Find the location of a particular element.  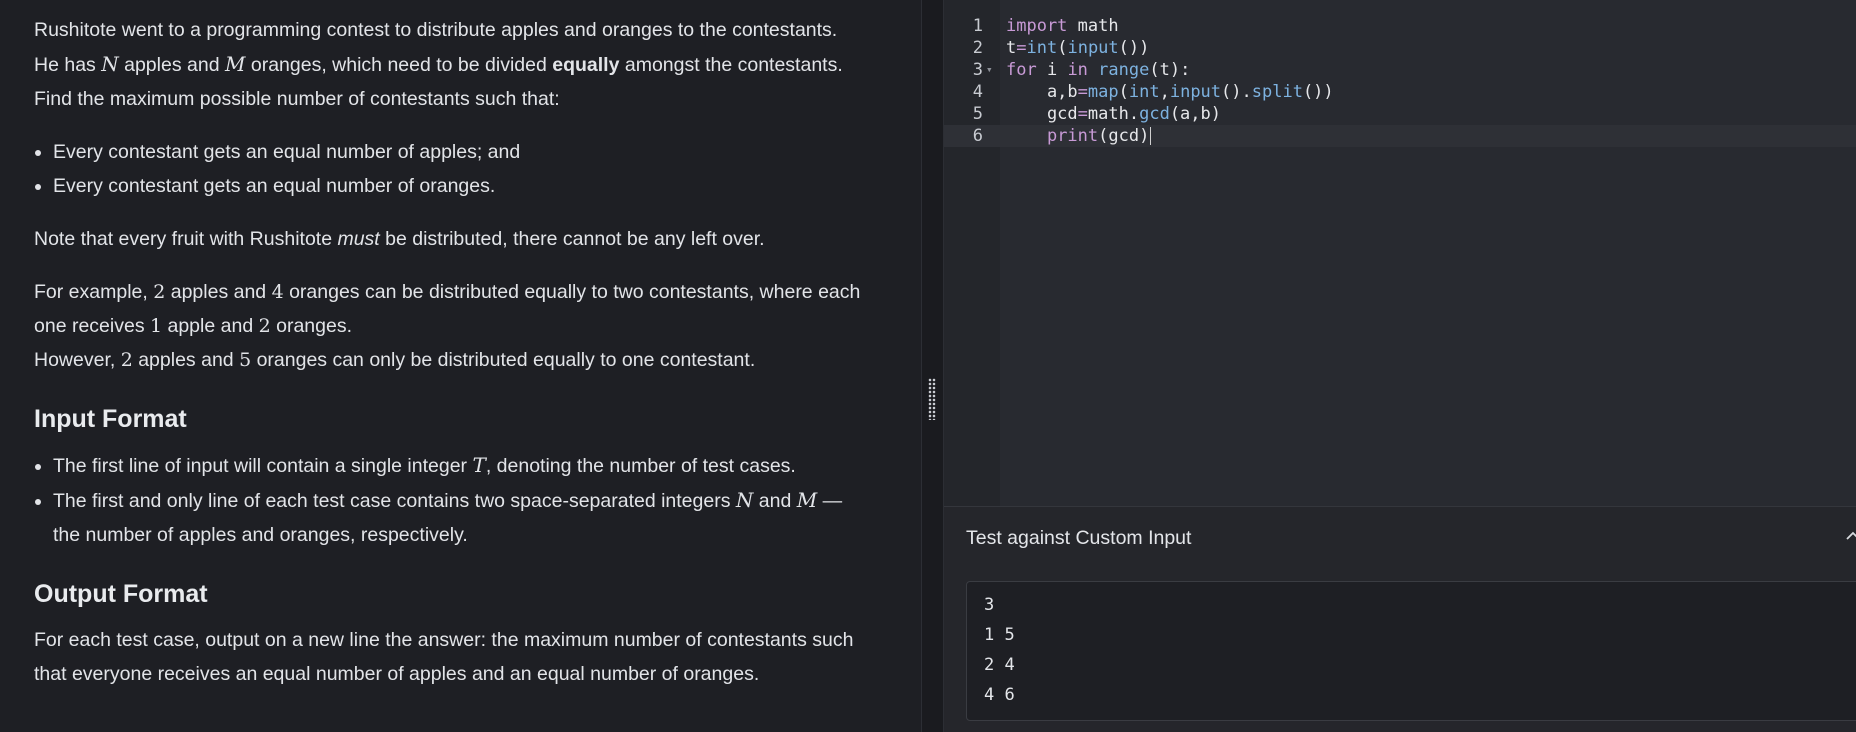

intro-text: apples and is located at coordinates (171, 65).